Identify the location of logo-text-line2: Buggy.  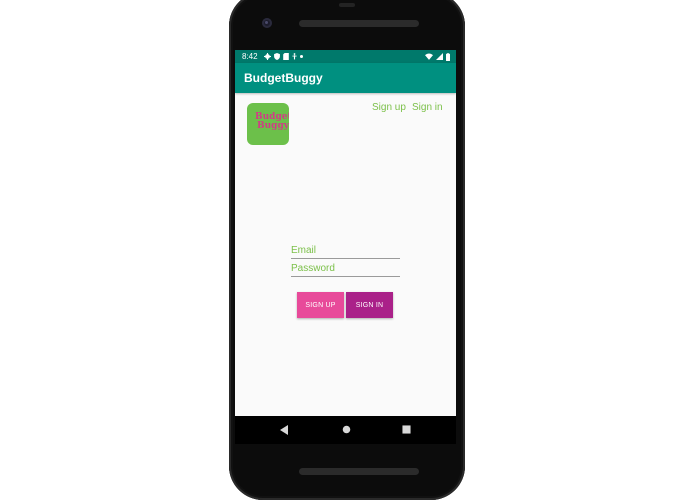
(273, 126).